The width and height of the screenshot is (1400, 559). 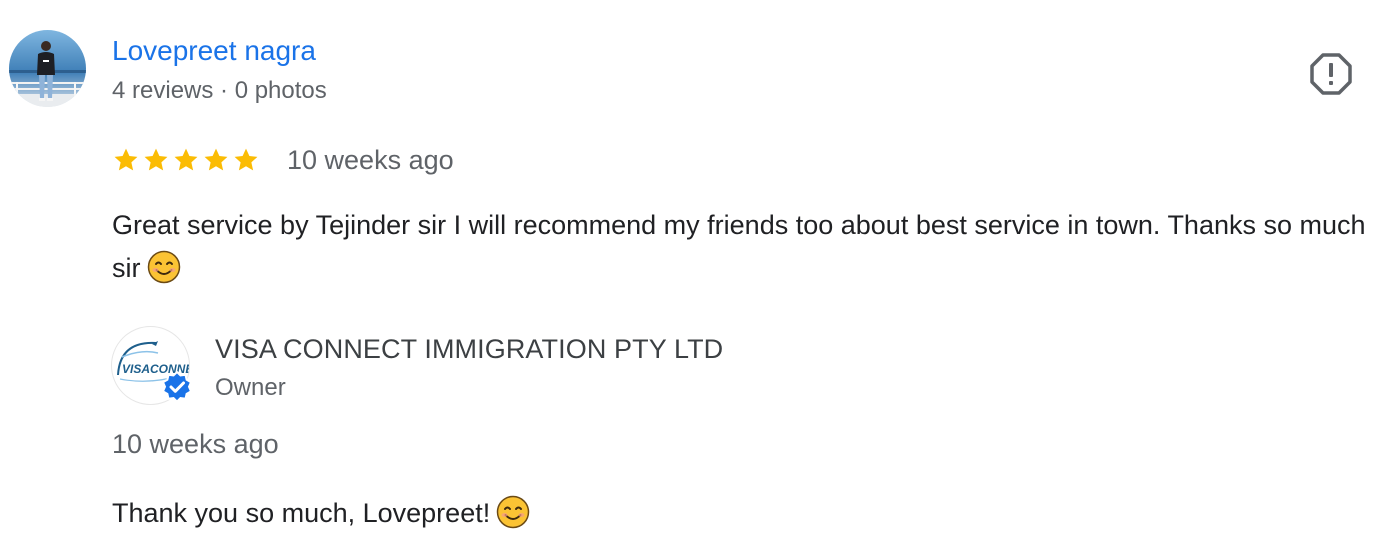 What do you see at coordinates (370, 160) in the screenshot?
I see `review-date: 10 weeks ago` at bounding box center [370, 160].